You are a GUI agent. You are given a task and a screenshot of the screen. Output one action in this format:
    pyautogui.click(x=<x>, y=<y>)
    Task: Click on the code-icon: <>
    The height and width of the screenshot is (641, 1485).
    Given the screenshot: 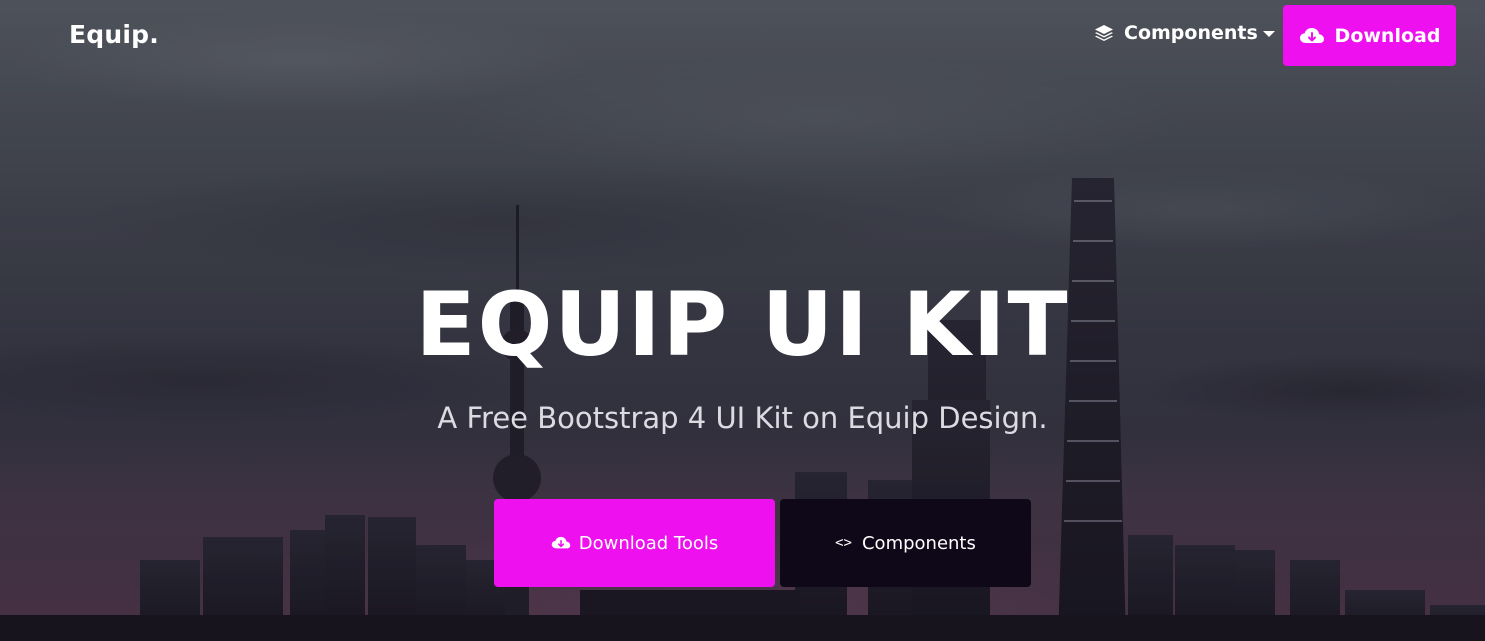 What is the action you would take?
    pyautogui.click(x=843, y=543)
    